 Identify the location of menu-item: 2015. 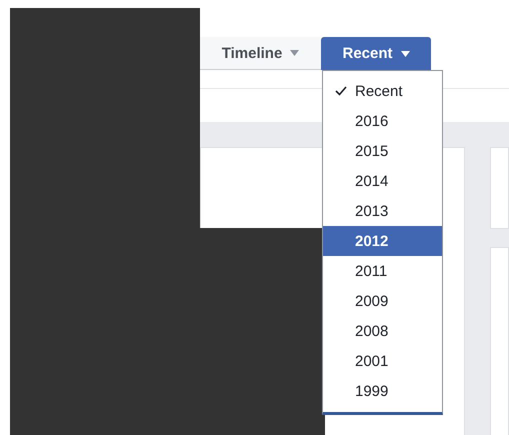
(382, 151).